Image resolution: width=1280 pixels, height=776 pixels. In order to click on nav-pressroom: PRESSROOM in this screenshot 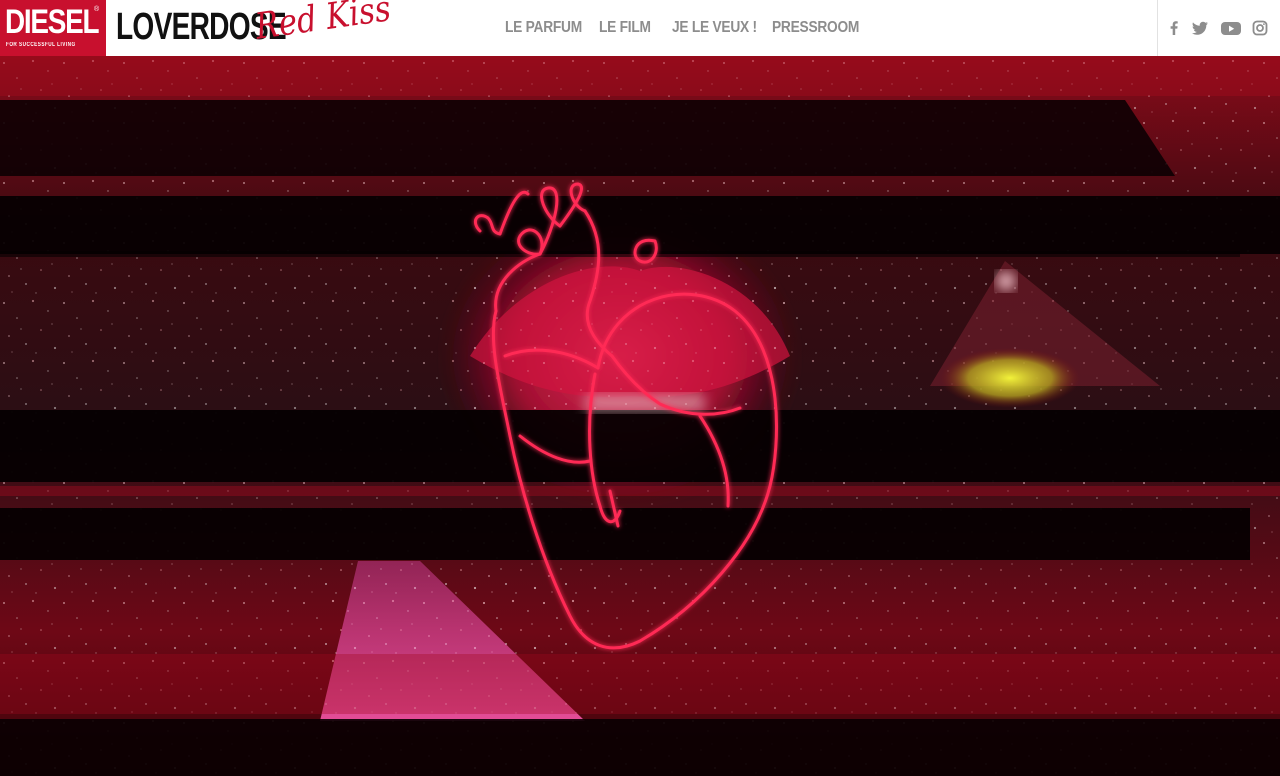, I will do `click(815, 28)`.